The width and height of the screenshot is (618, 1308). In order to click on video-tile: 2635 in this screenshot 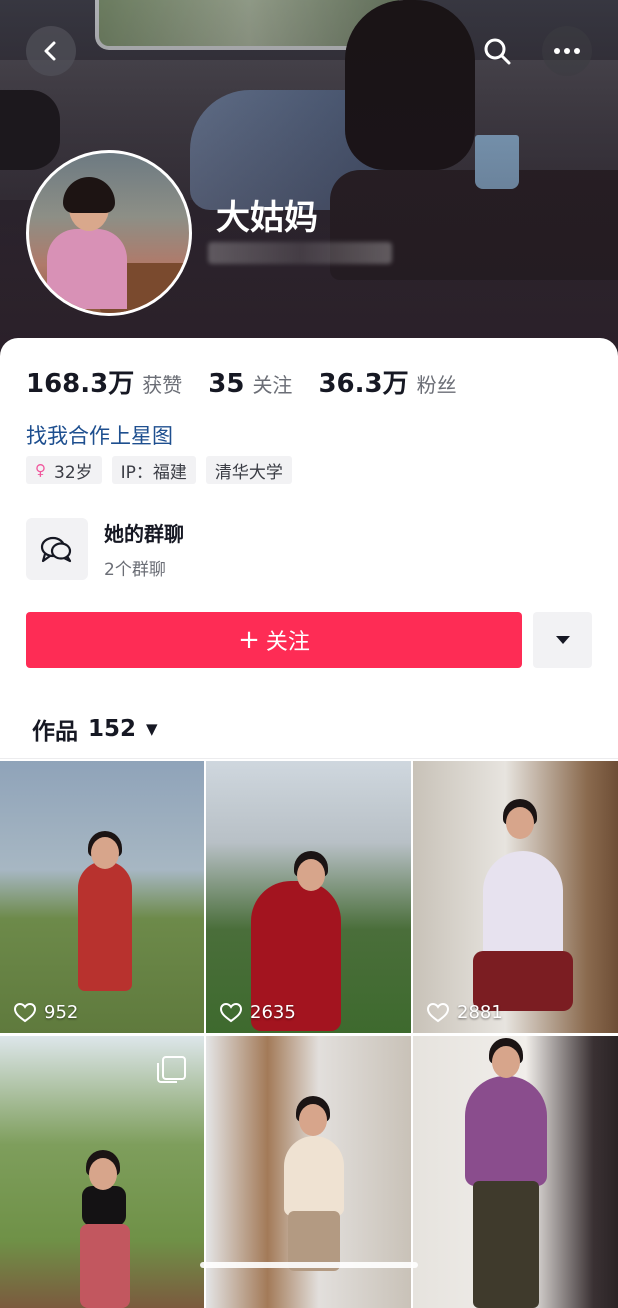, I will do `click(308, 897)`.